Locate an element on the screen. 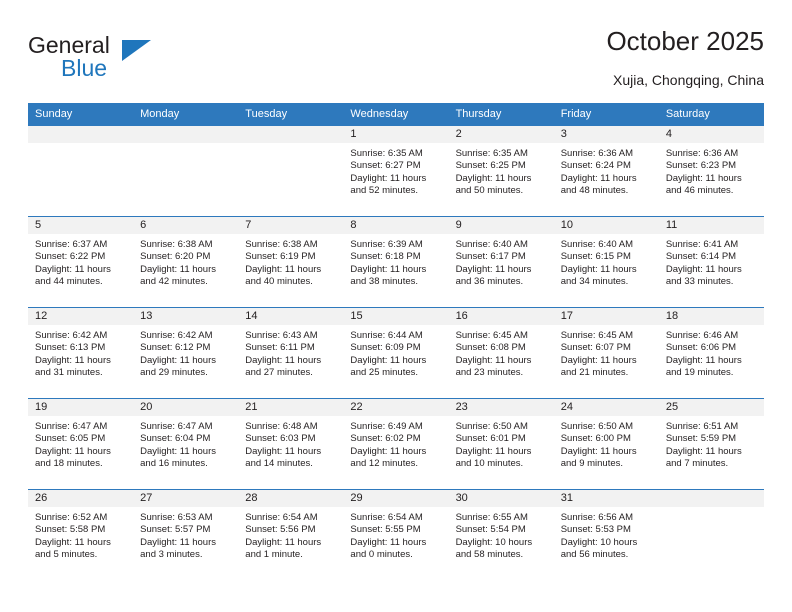 This screenshot has height=612, width=792. sunrise-text: Sunrise: 6:56 AM is located at coordinates (597, 517).